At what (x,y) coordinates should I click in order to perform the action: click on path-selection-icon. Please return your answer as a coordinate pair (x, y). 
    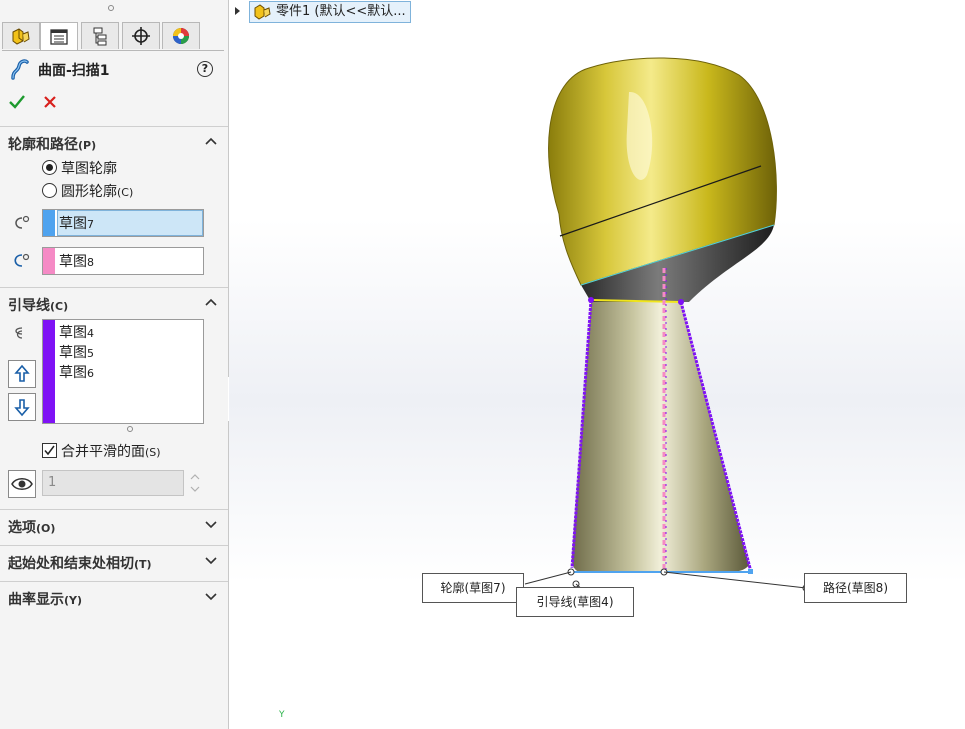
    Looking at the image, I should click on (22, 260).